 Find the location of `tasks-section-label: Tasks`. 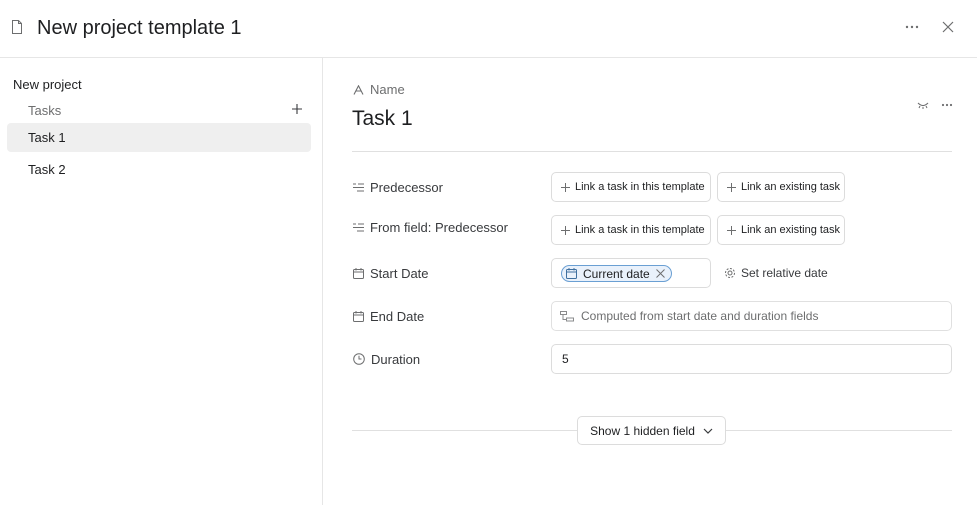

tasks-section-label: Tasks is located at coordinates (45, 110).